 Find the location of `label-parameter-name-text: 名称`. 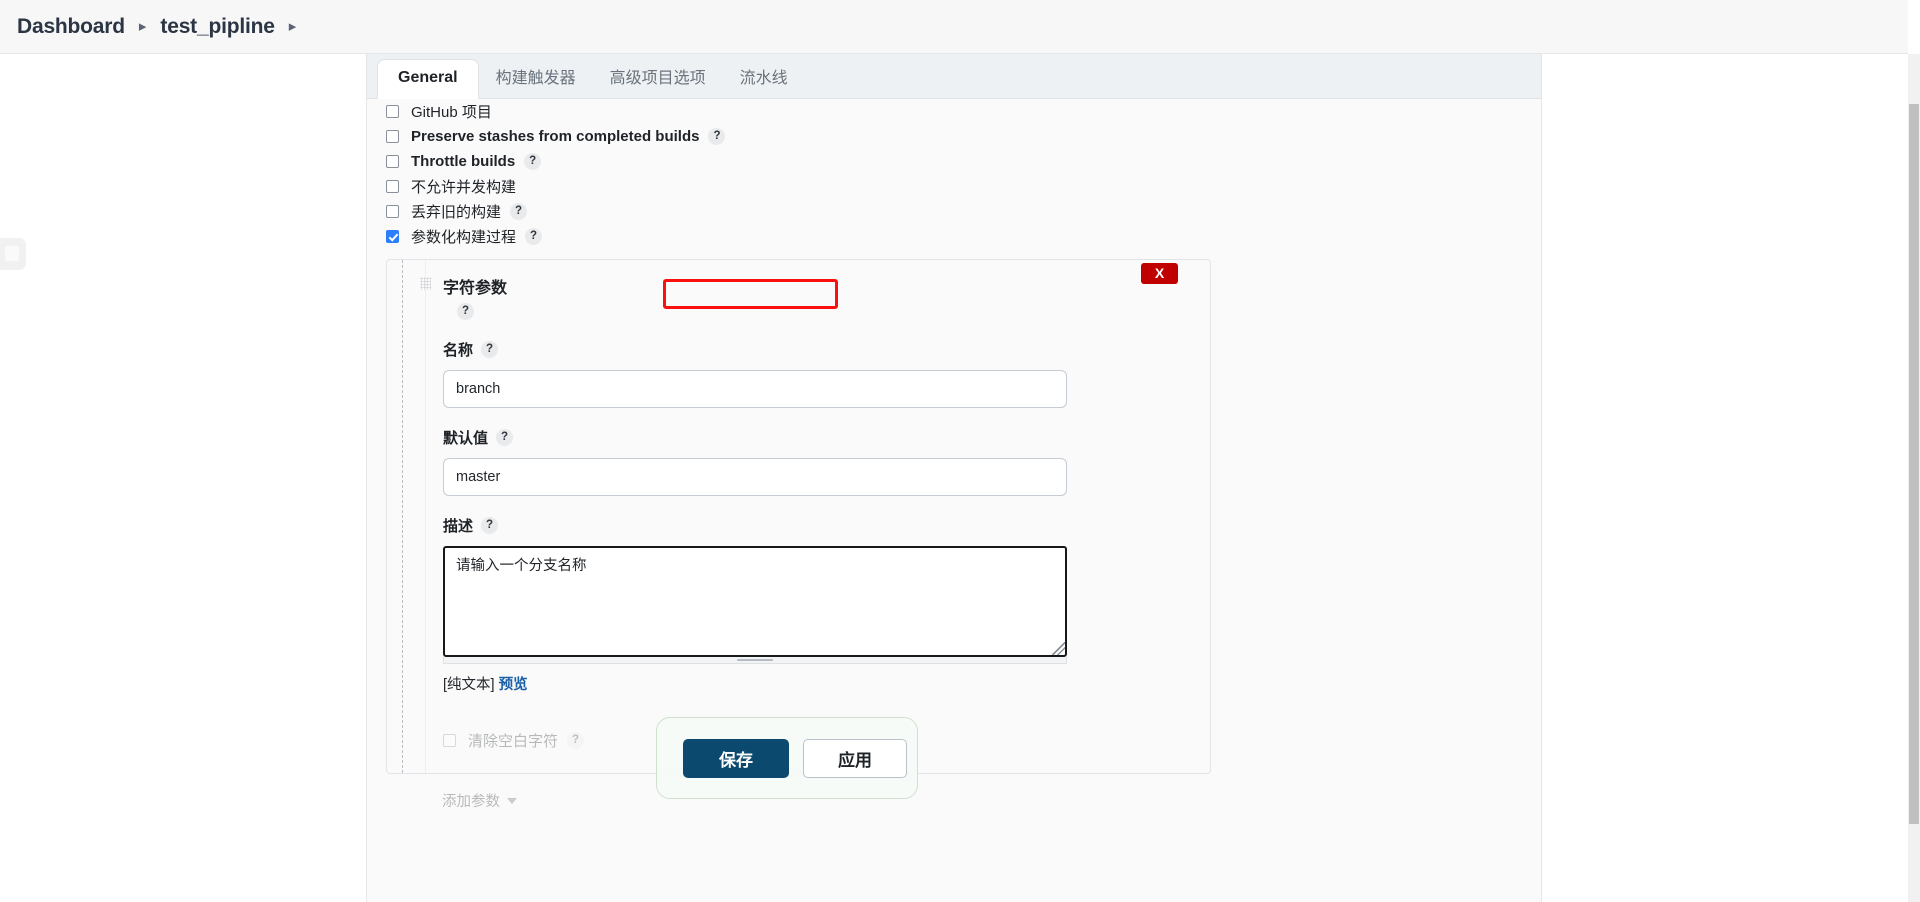

label-parameter-name-text: 名称 is located at coordinates (458, 351).